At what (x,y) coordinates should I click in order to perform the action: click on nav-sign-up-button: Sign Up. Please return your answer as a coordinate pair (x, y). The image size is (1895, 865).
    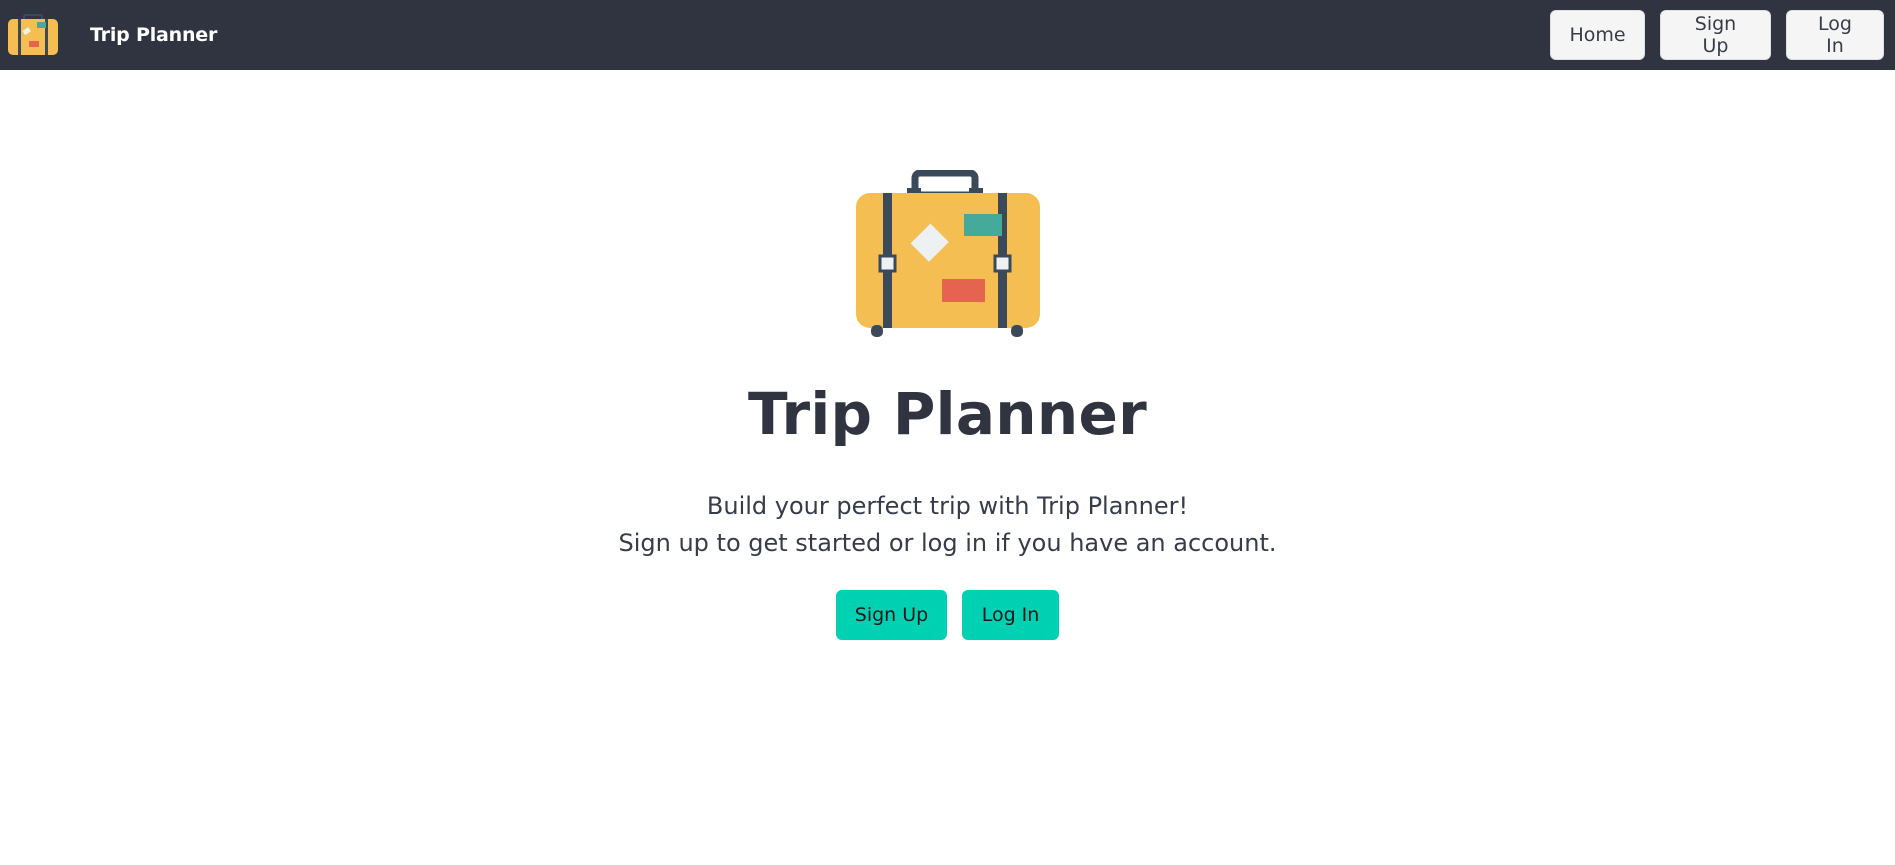
    Looking at the image, I should click on (1715, 35).